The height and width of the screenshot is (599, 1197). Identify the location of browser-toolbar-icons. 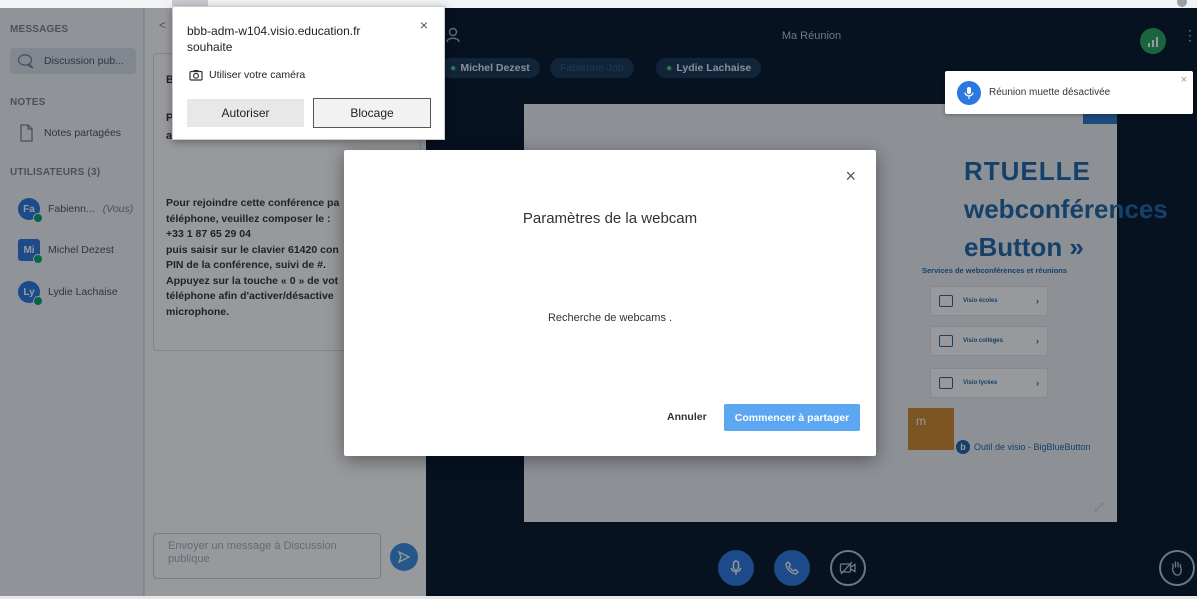
(1182, 3).